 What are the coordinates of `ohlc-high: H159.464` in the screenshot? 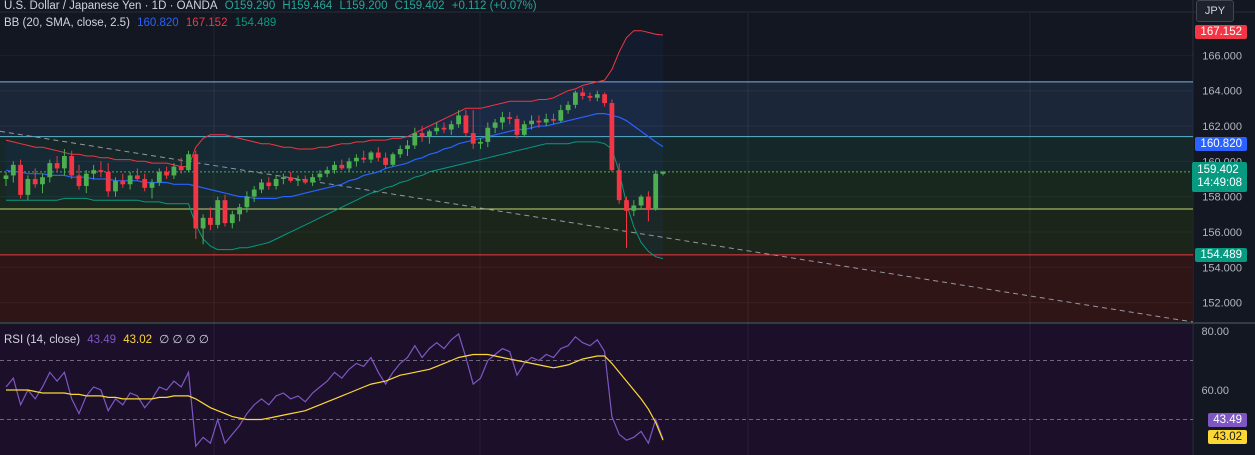 It's located at (307, 6).